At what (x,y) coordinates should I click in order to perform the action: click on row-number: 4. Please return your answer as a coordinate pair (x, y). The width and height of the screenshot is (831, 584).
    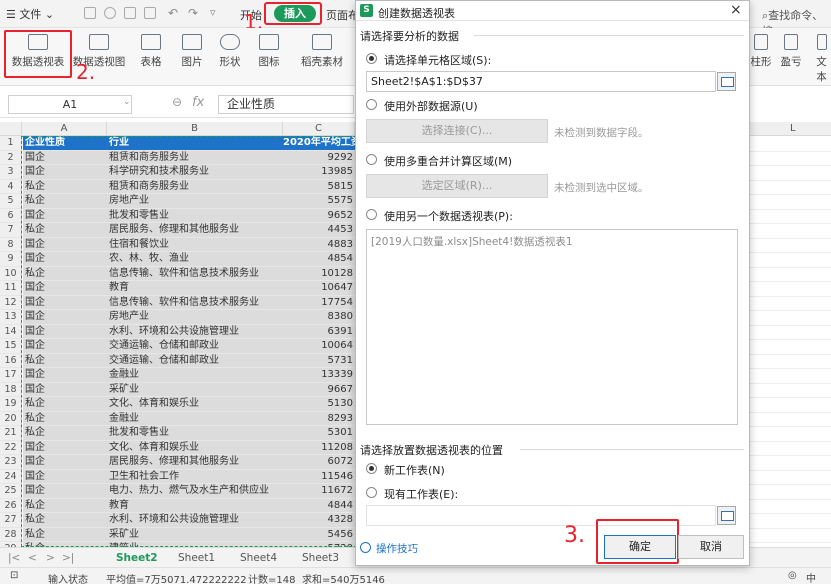
    Looking at the image, I should click on (11, 186).